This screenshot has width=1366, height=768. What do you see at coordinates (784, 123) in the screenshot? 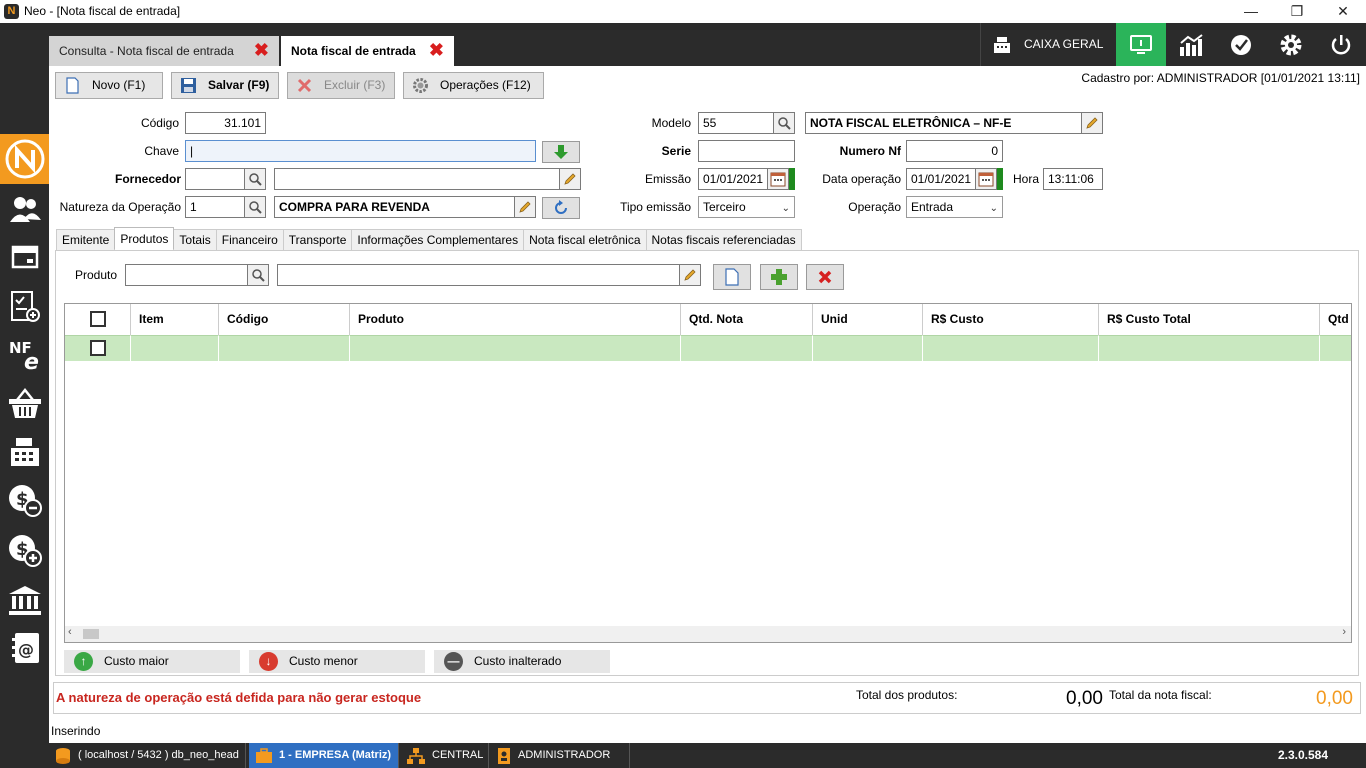
I see `modelo-search-button` at bounding box center [784, 123].